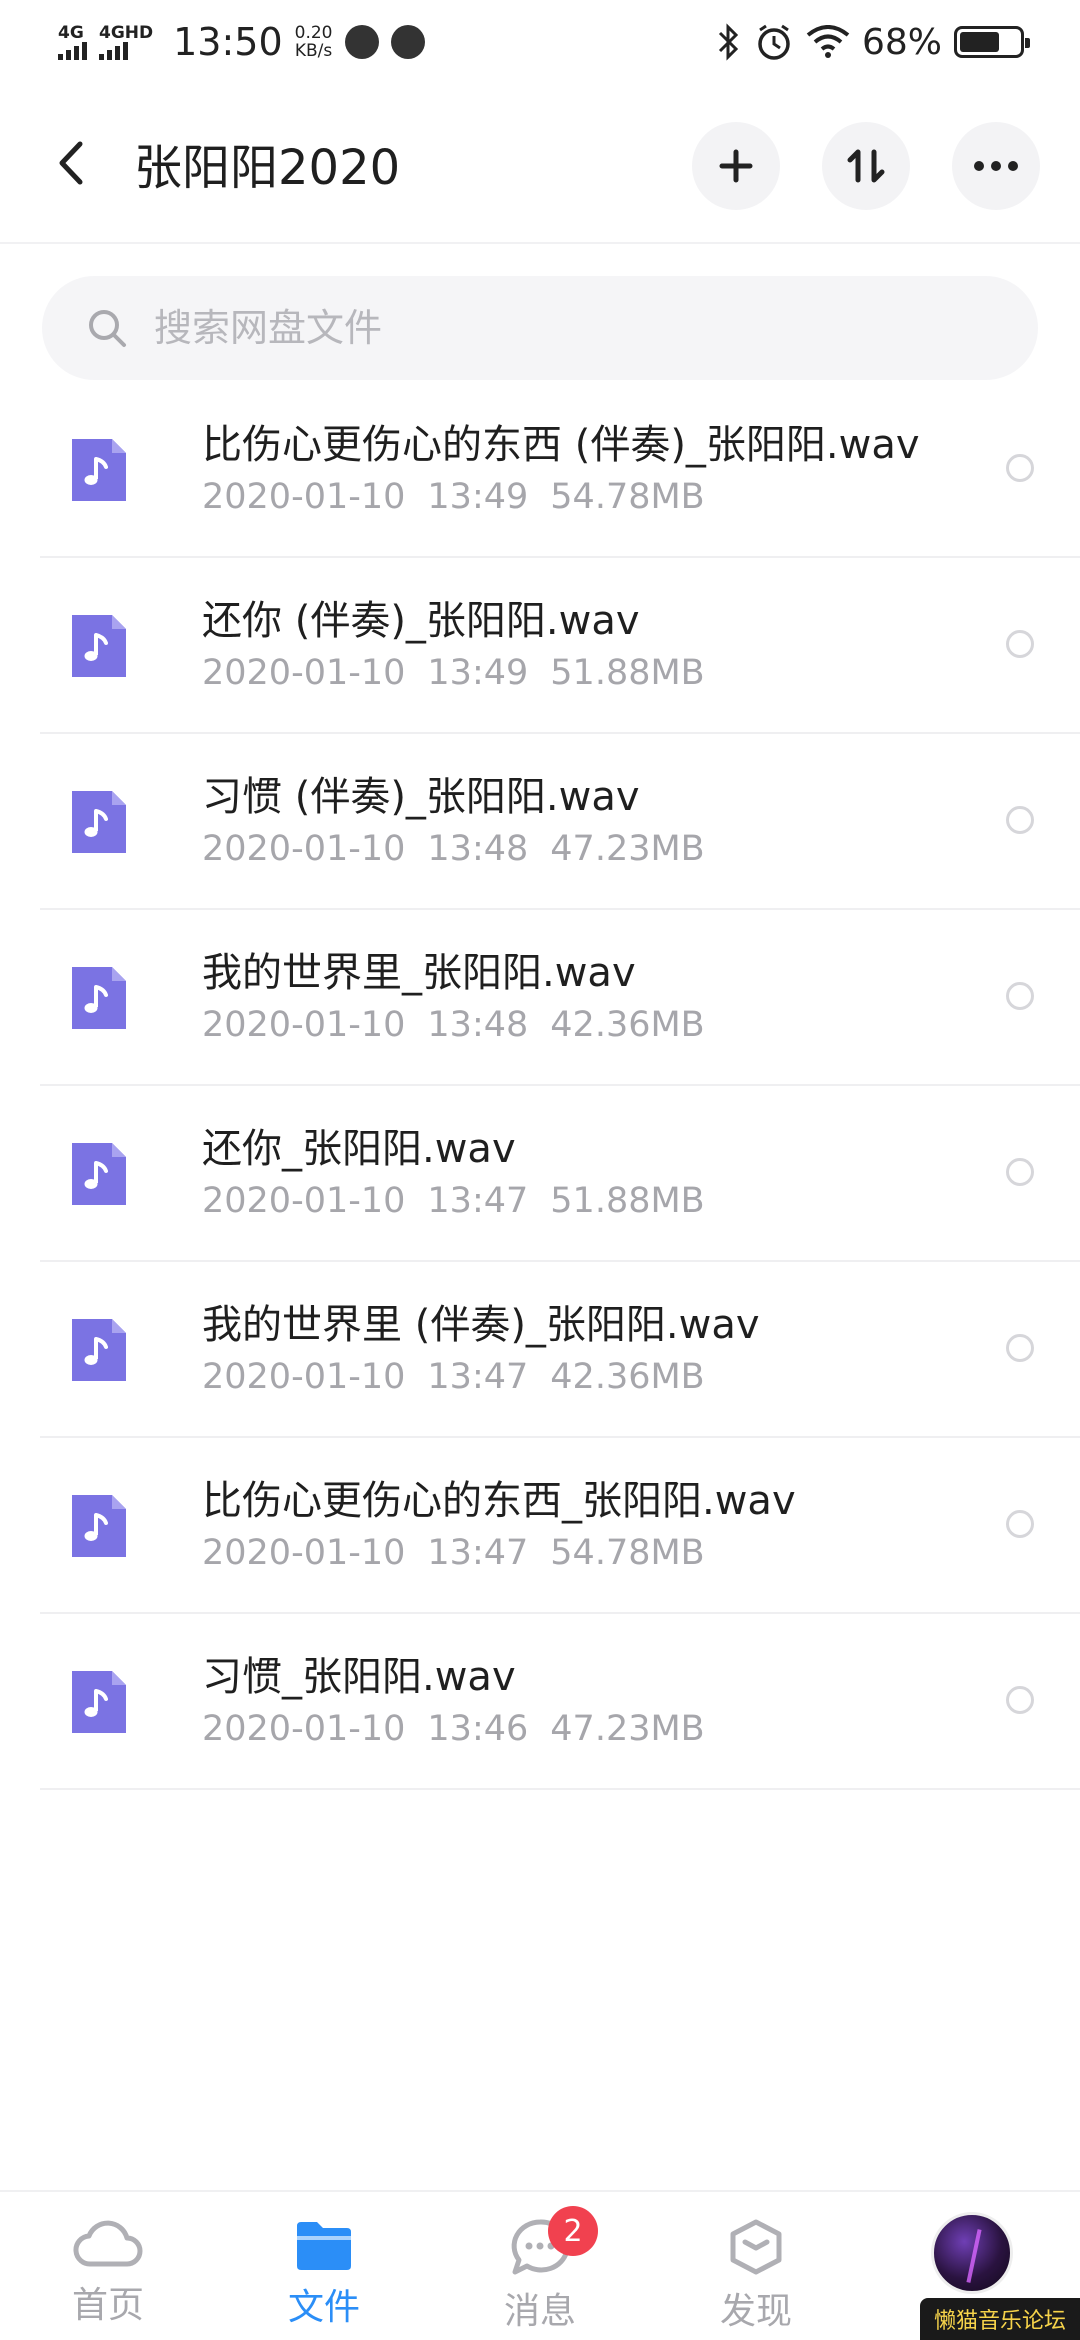  I want to click on status-left: 4G 4GHD 13:50 0.20 KB/s, so click(241, 42).